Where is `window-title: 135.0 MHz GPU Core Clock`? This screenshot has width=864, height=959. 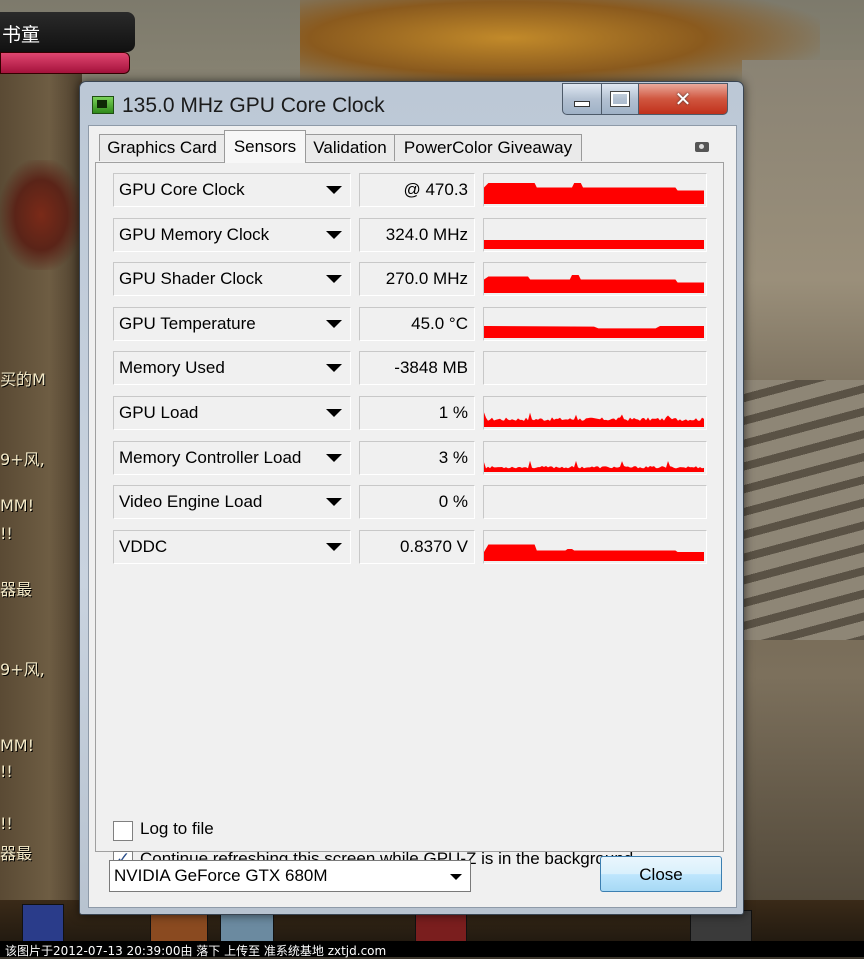 window-title: 135.0 MHz GPU Core Clock is located at coordinates (253, 105).